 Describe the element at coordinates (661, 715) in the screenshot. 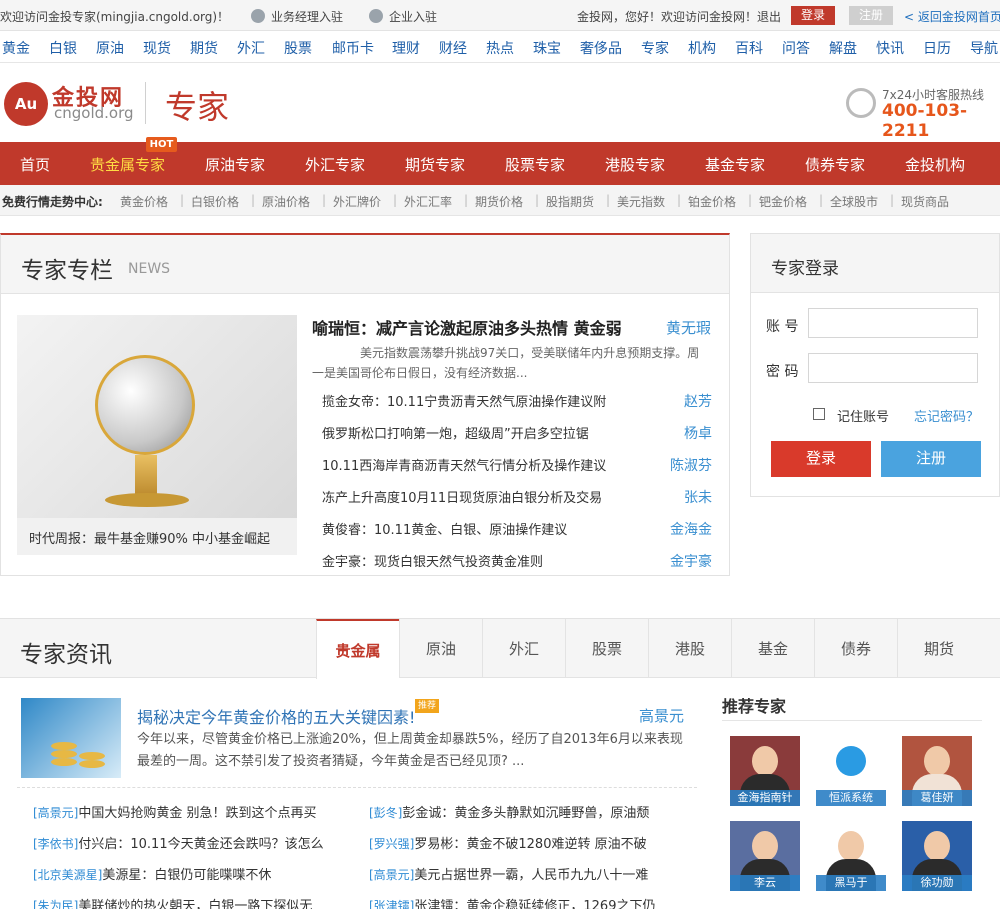

I see `news-headline-author: 高景元` at that location.